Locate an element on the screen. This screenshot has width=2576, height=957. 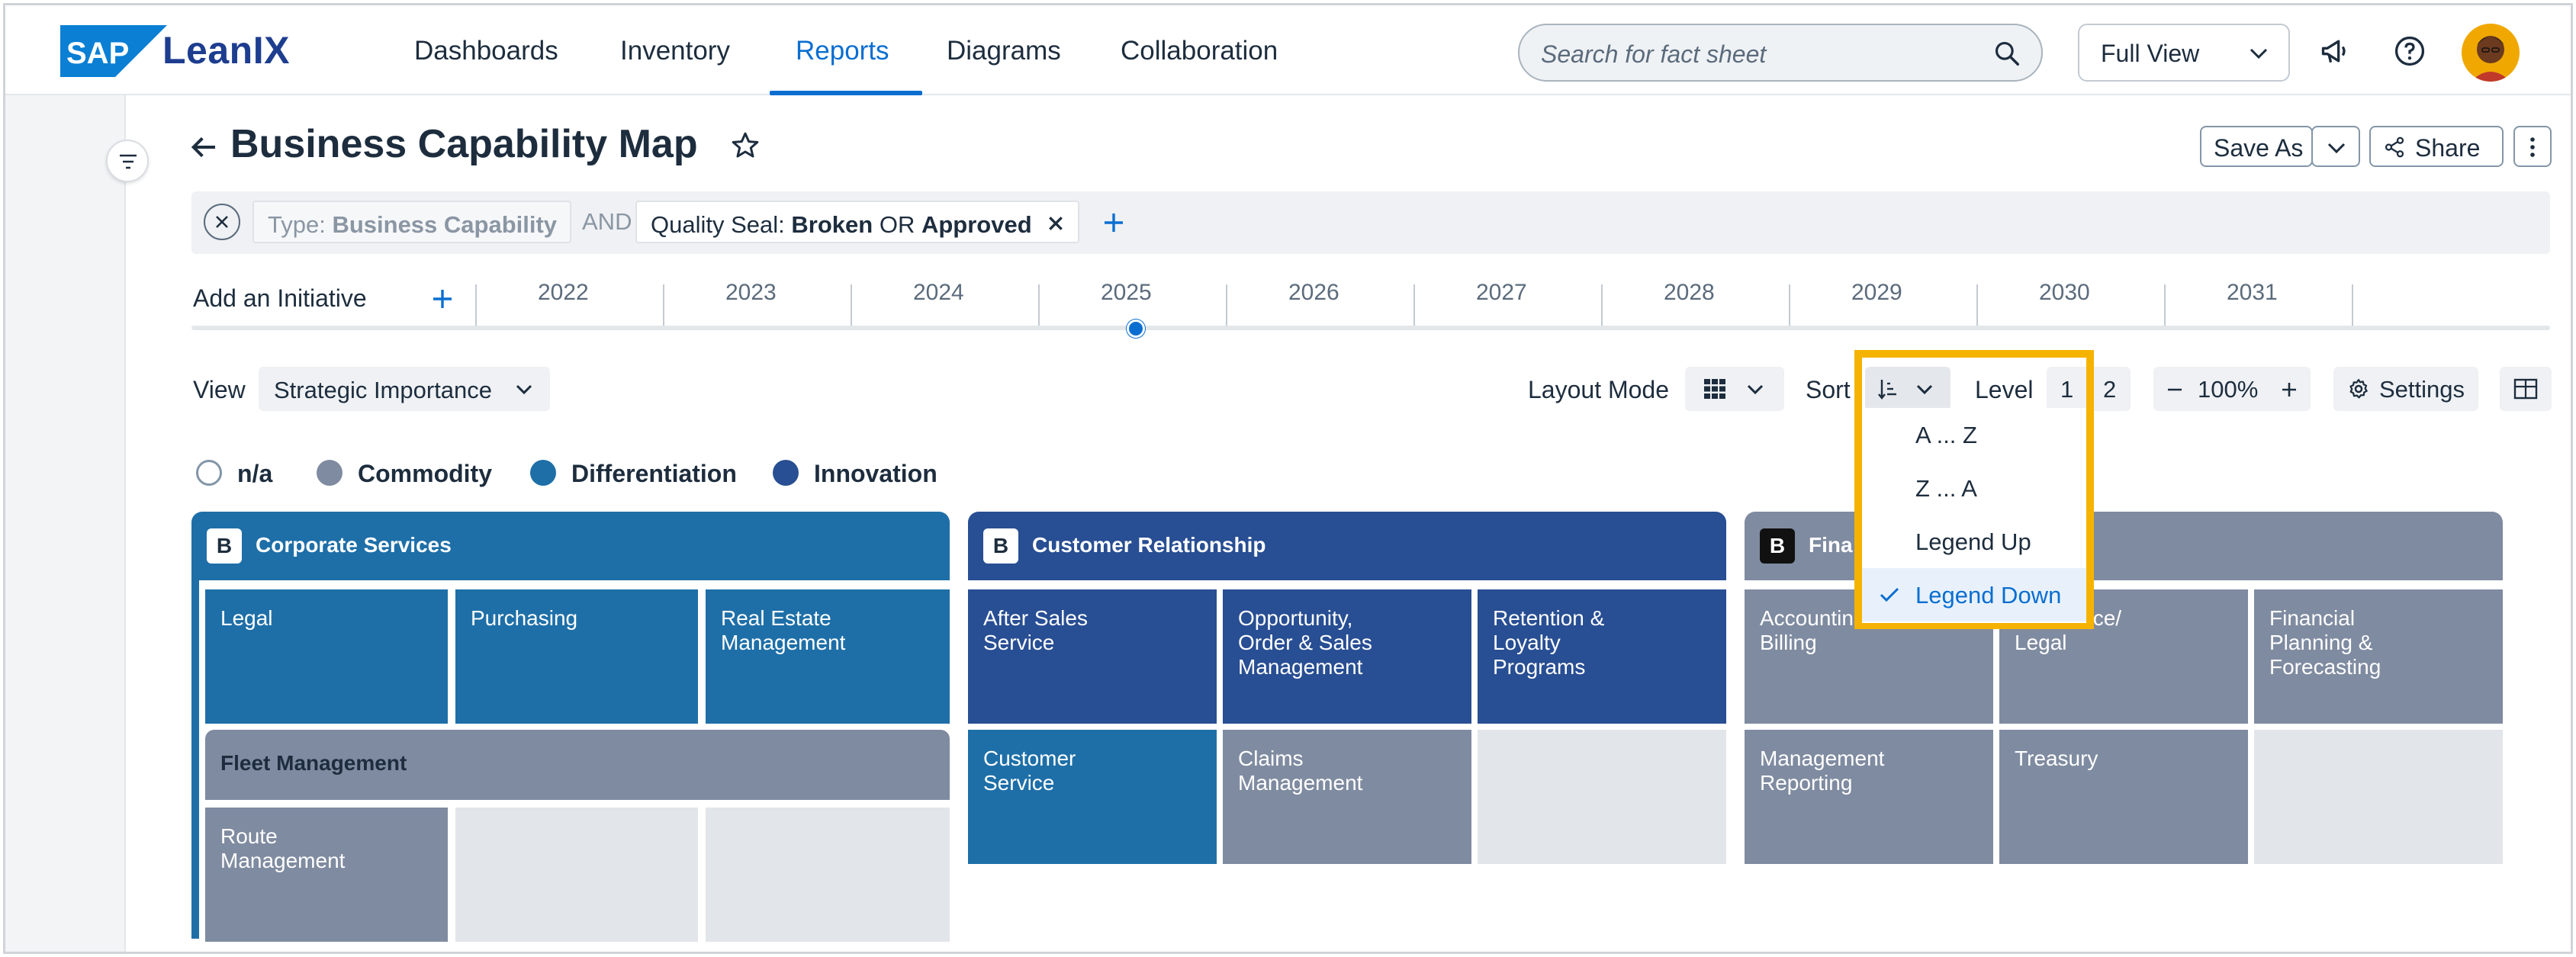
user-avatar is located at coordinates (2491, 53).